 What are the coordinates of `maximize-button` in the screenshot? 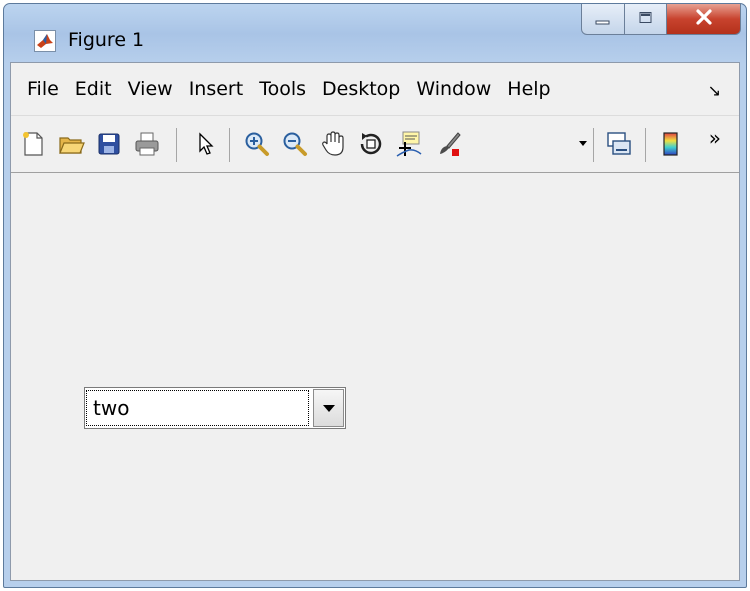 It's located at (646, 19).